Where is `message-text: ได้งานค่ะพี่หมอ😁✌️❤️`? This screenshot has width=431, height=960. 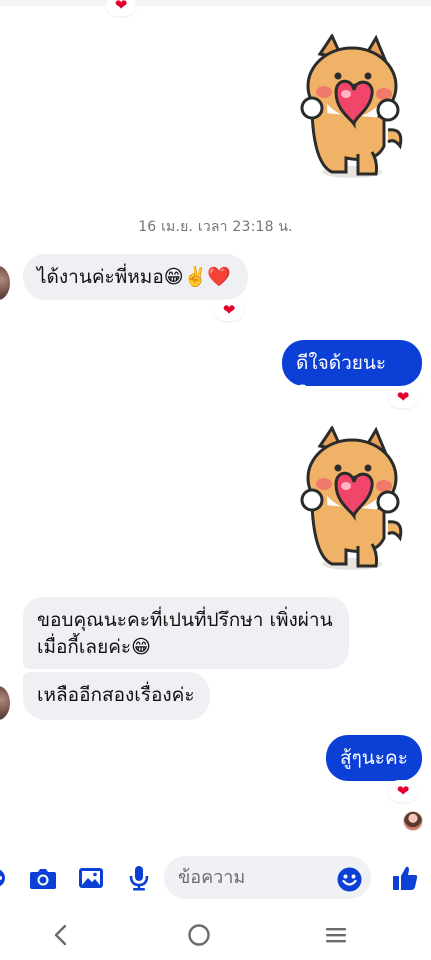 message-text: ได้งานค่ะพี่หมอ😁✌️❤️ is located at coordinates (134, 277).